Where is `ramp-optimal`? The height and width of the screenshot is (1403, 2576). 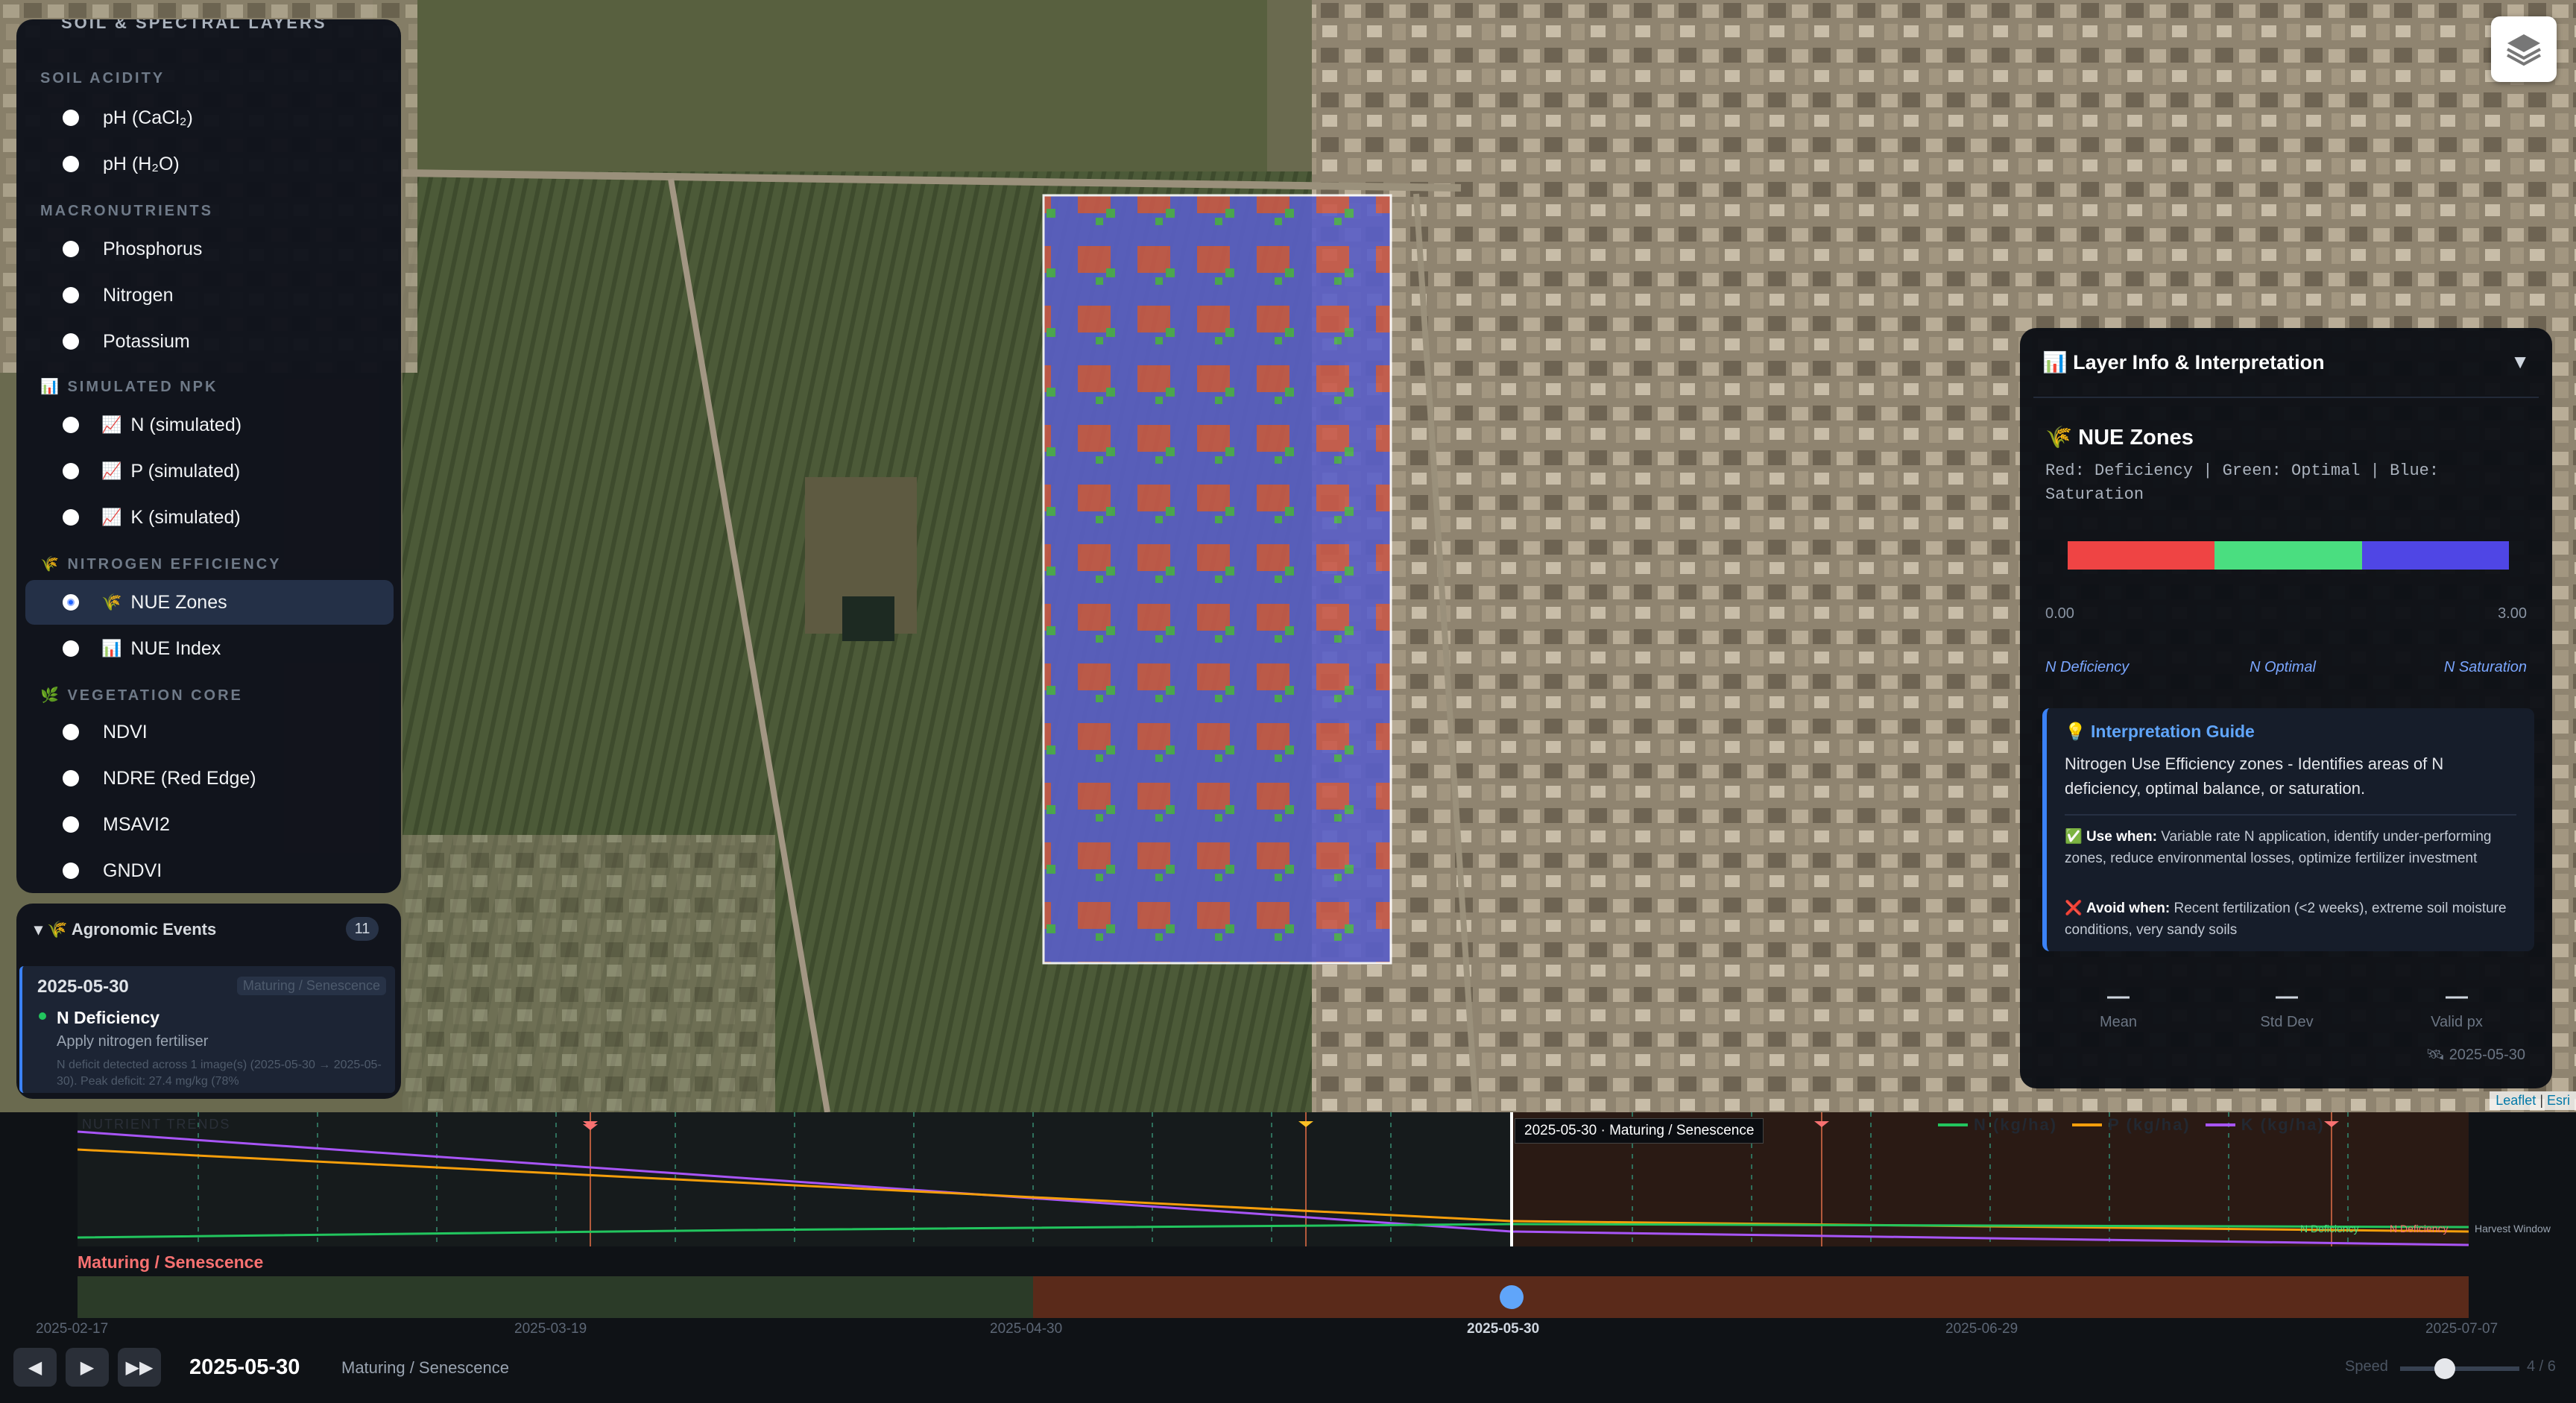 ramp-optimal is located at coordinates (2288, 555).